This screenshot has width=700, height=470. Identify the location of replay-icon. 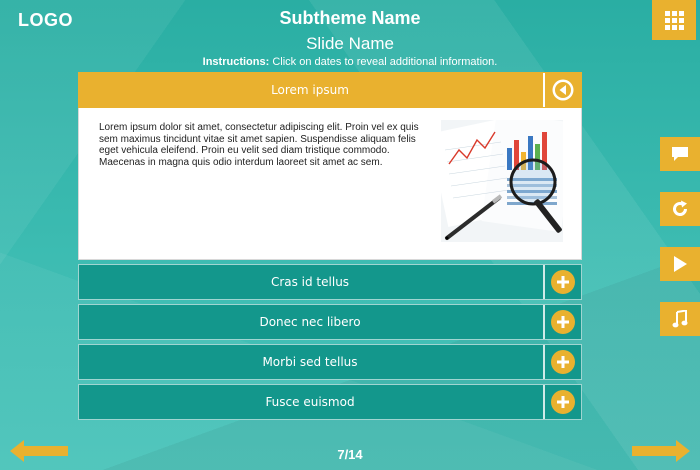
(680, 208).